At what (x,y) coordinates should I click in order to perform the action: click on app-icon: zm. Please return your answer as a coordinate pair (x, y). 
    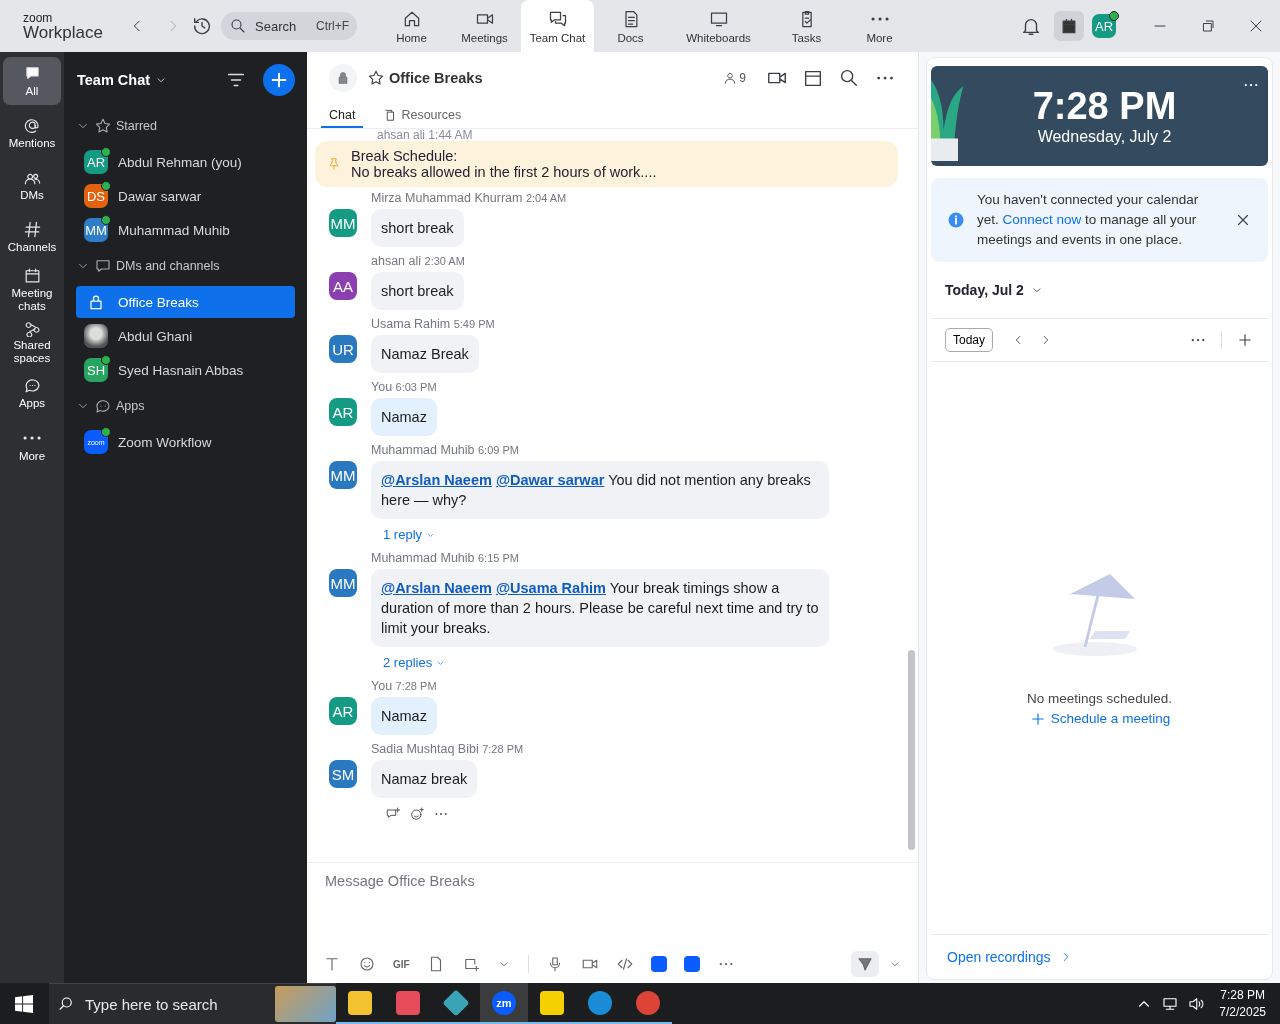
    Looking at the image, I should click on (504, 1002).